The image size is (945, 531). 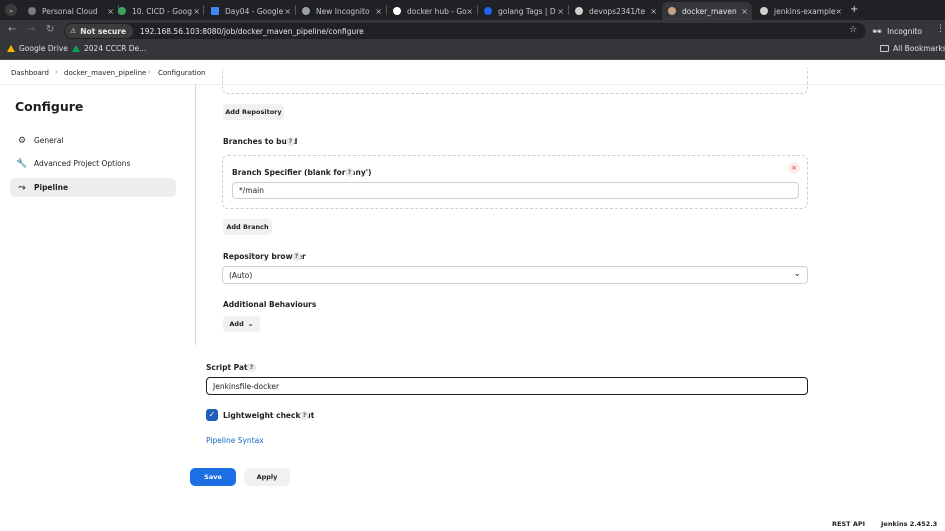 I want to click on browser-tab: New Incognito ×, so click(x=341, y=11).